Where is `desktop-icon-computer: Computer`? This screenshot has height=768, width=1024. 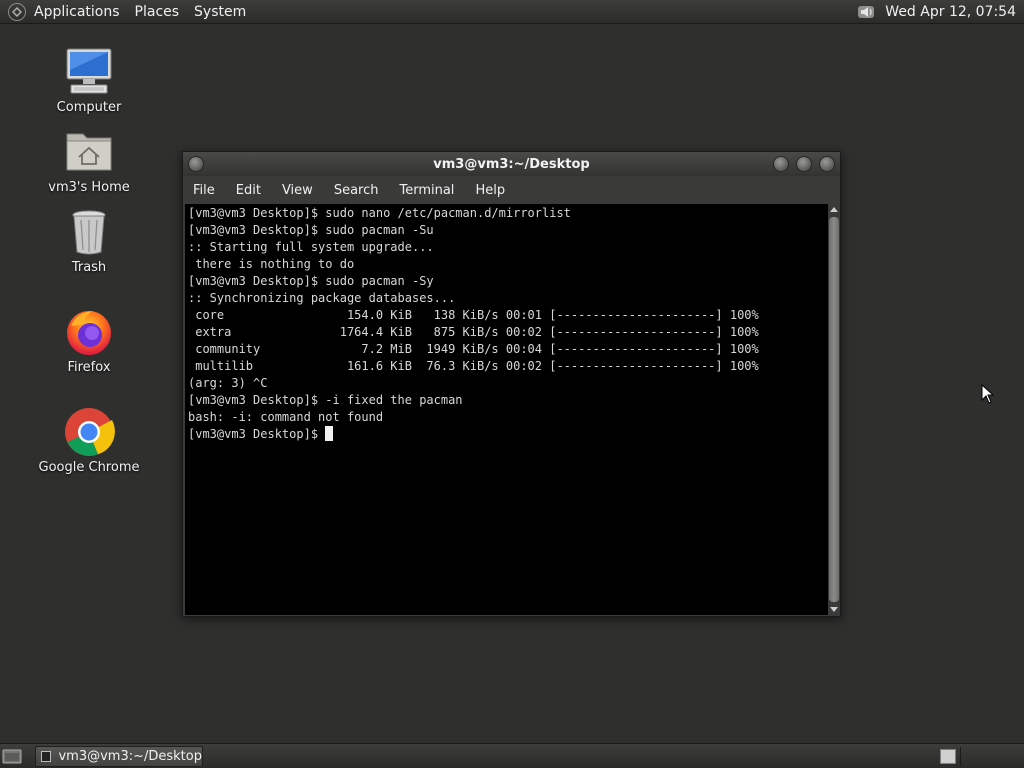 desktop-icon-computer: Computer is located at coordinates (89, 80).